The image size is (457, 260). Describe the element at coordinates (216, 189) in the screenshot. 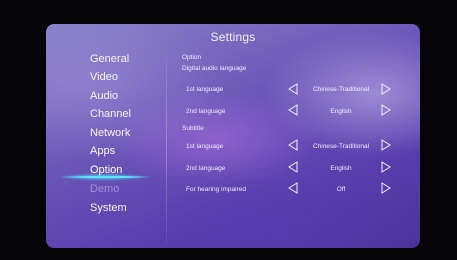

I see `hearing-impaired-label: For hearing impaired` at that location.